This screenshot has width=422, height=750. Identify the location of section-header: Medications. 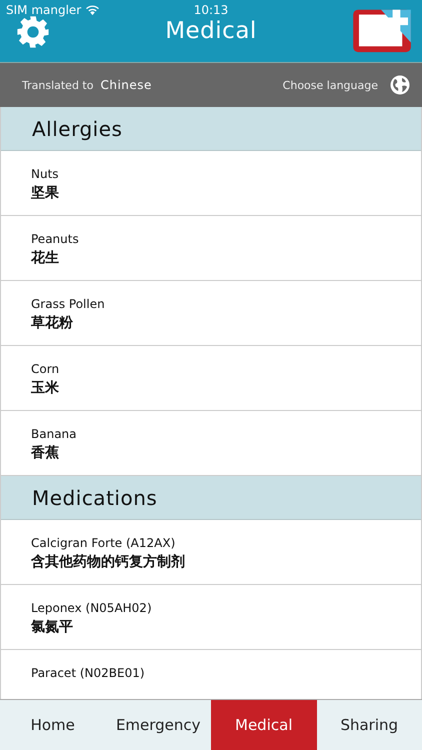
(211, 498).